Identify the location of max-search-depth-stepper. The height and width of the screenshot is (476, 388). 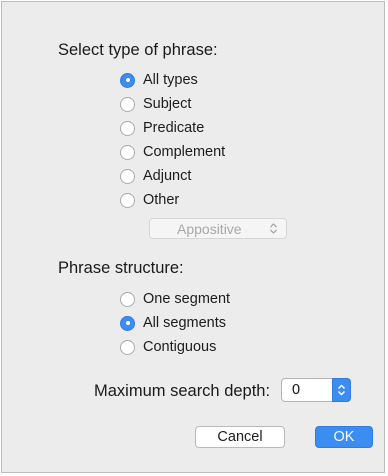
(341, 390).